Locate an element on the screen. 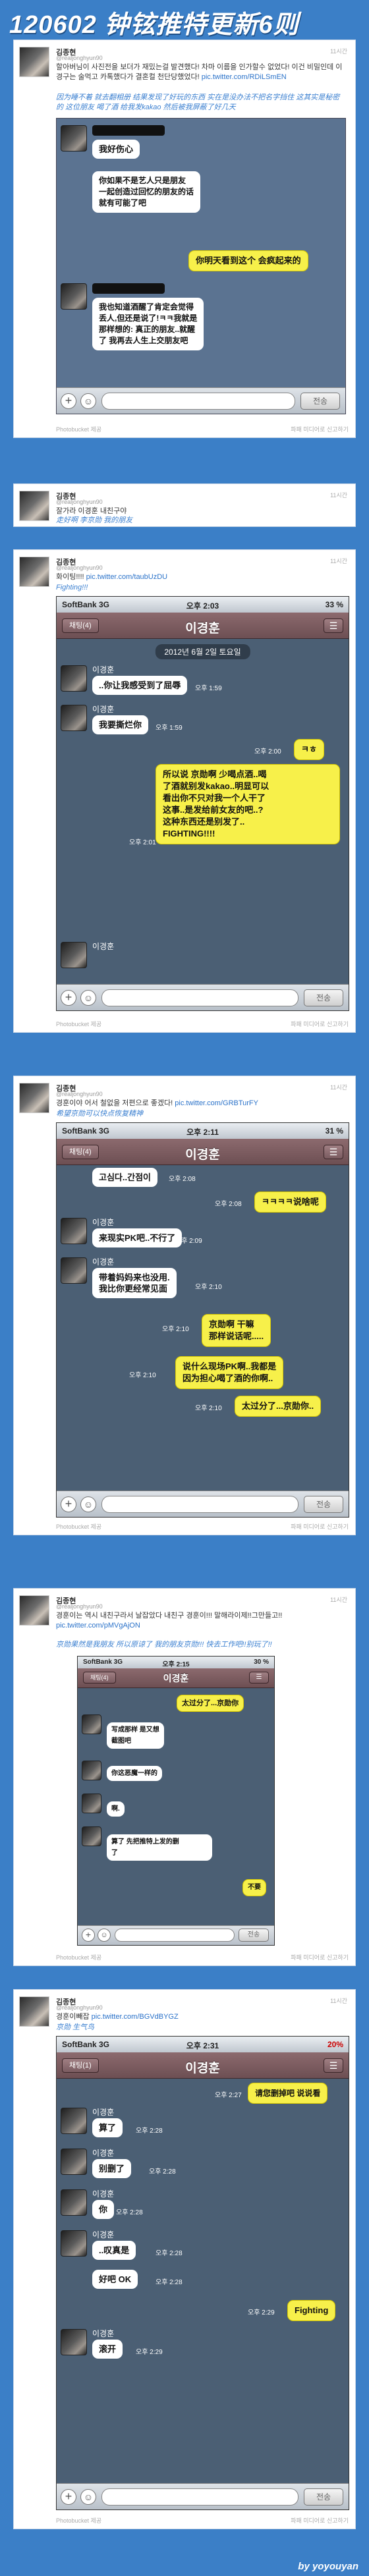 The height and width of the screenshot is (2576, 369). chat-bubble-mine: 太过分了...京勋你 is located at coordinates (210, 1703).